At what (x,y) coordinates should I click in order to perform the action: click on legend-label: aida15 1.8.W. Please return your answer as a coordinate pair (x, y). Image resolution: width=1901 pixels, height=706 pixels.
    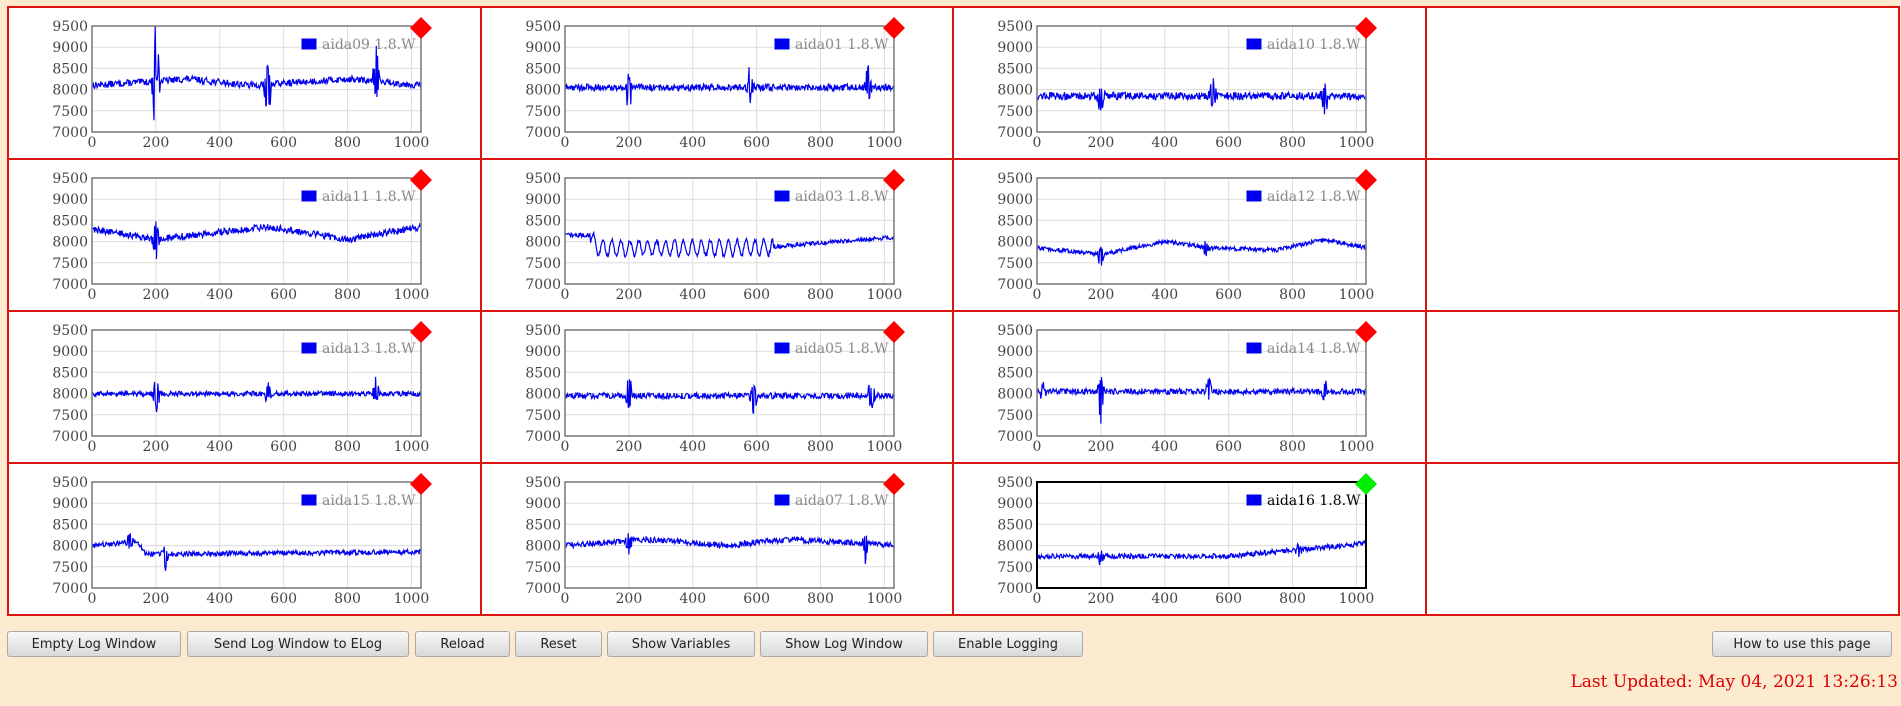
    Looking at the image, I should click on (369, 501).